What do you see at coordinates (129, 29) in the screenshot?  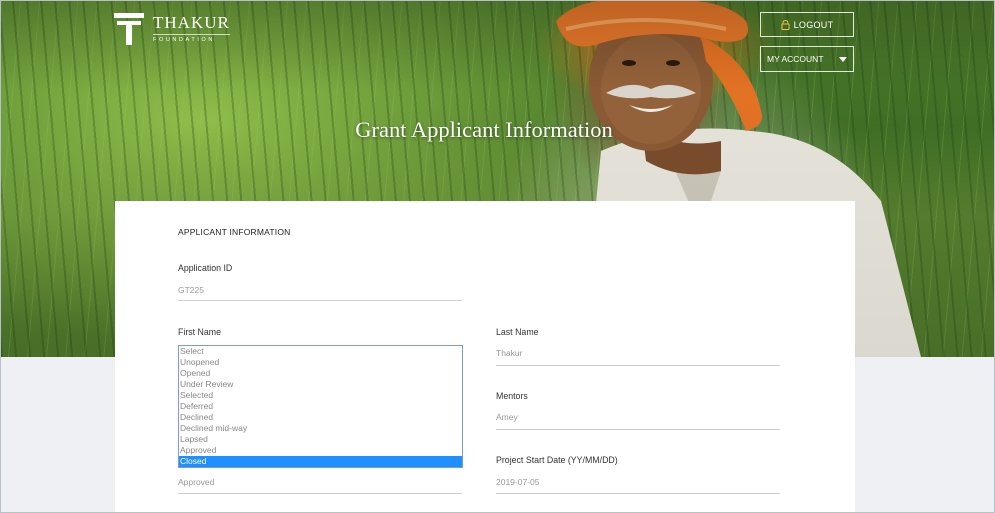 I see `logo-mark-icon` at bounding box center [129, 29].